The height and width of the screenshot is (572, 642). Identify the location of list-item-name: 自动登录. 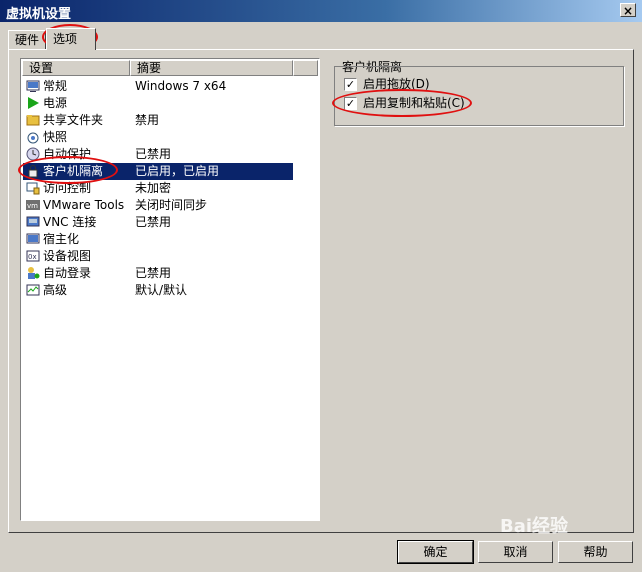
(67, 273).